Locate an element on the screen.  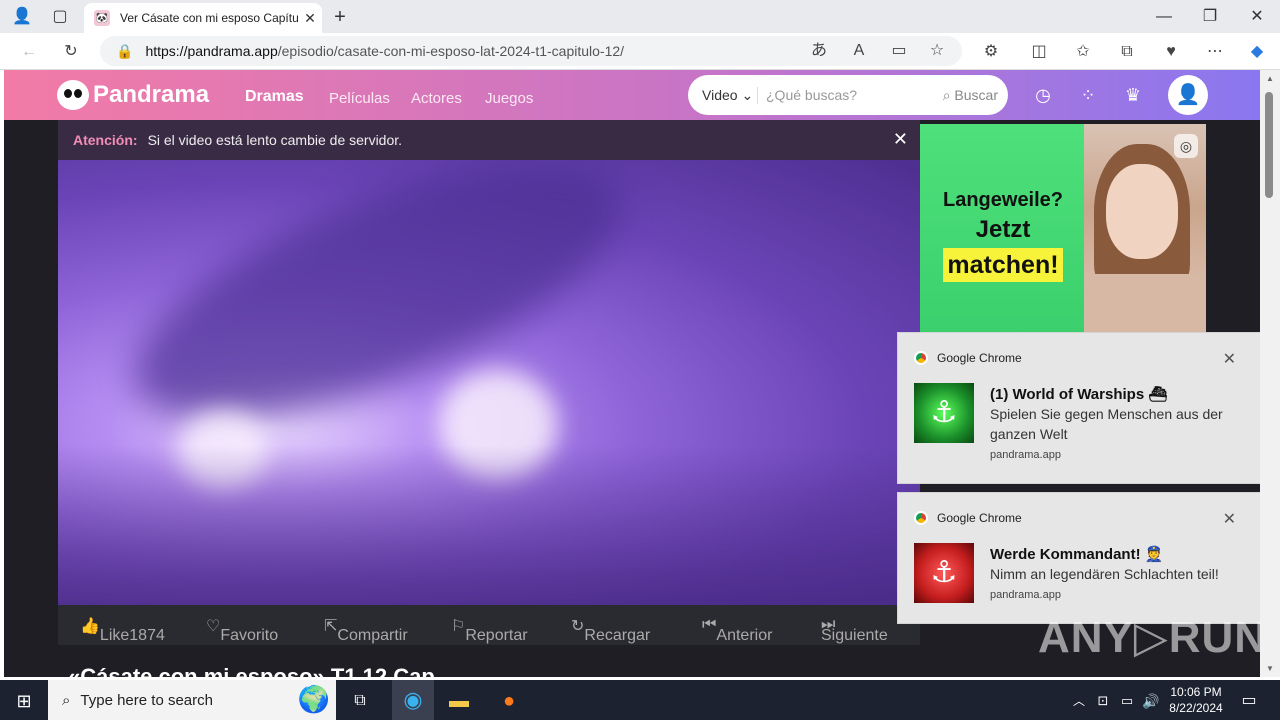
nav-juegos: Juegos is located at coordinates (509, 98).